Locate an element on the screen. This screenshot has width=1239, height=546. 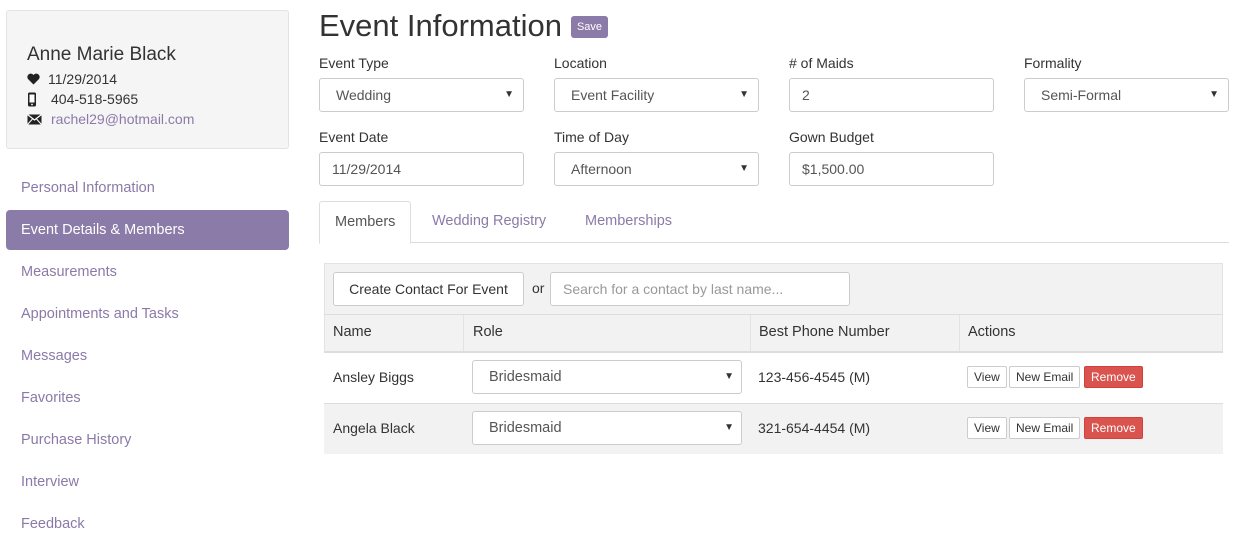
event-type-value: Wedding is located at coordinates (364, 95).